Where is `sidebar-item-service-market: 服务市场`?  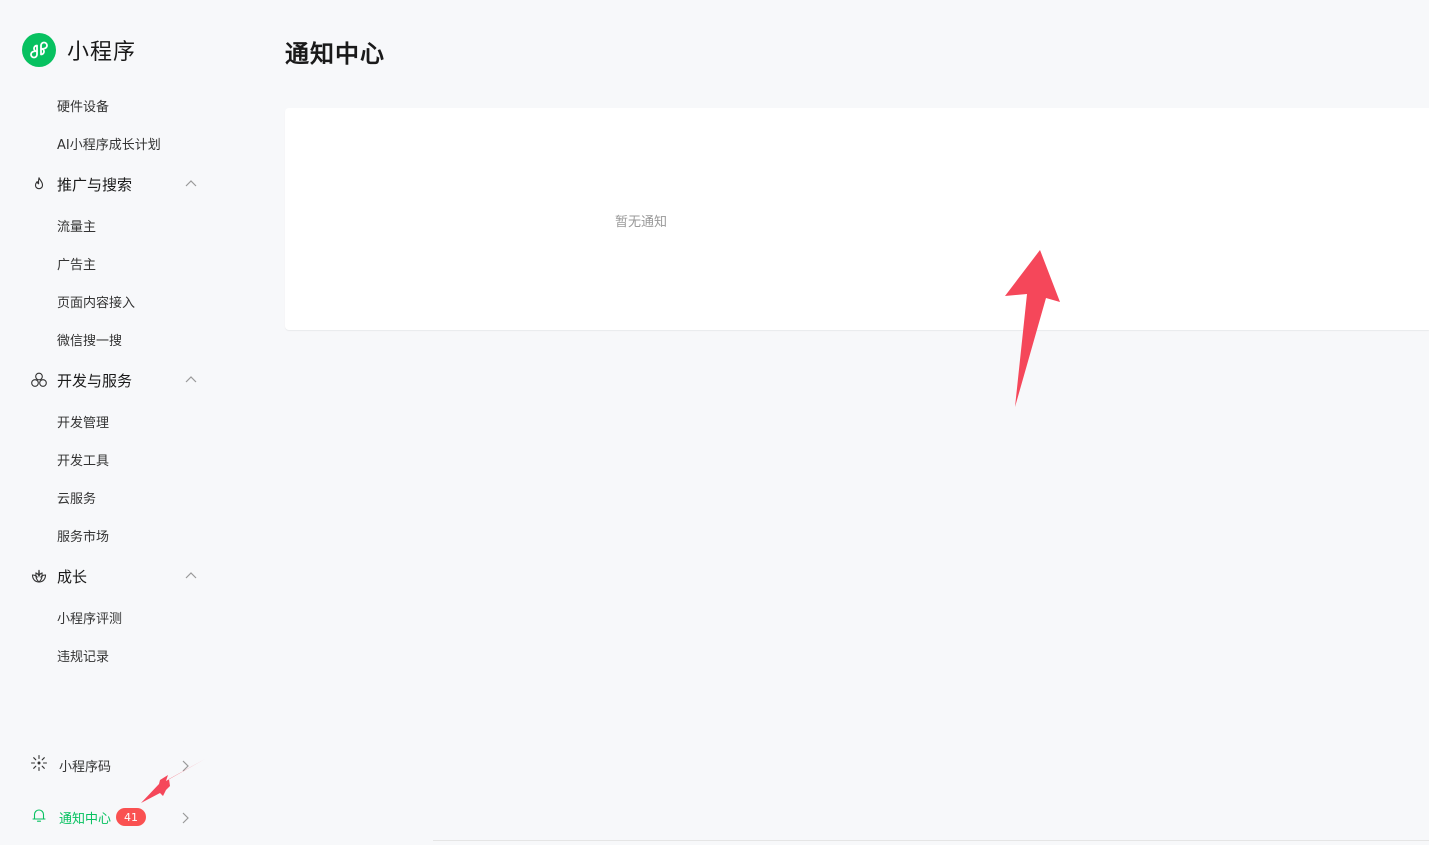 sidebar-item-service-market: 服务市场 is located at coordinates (83, 535).